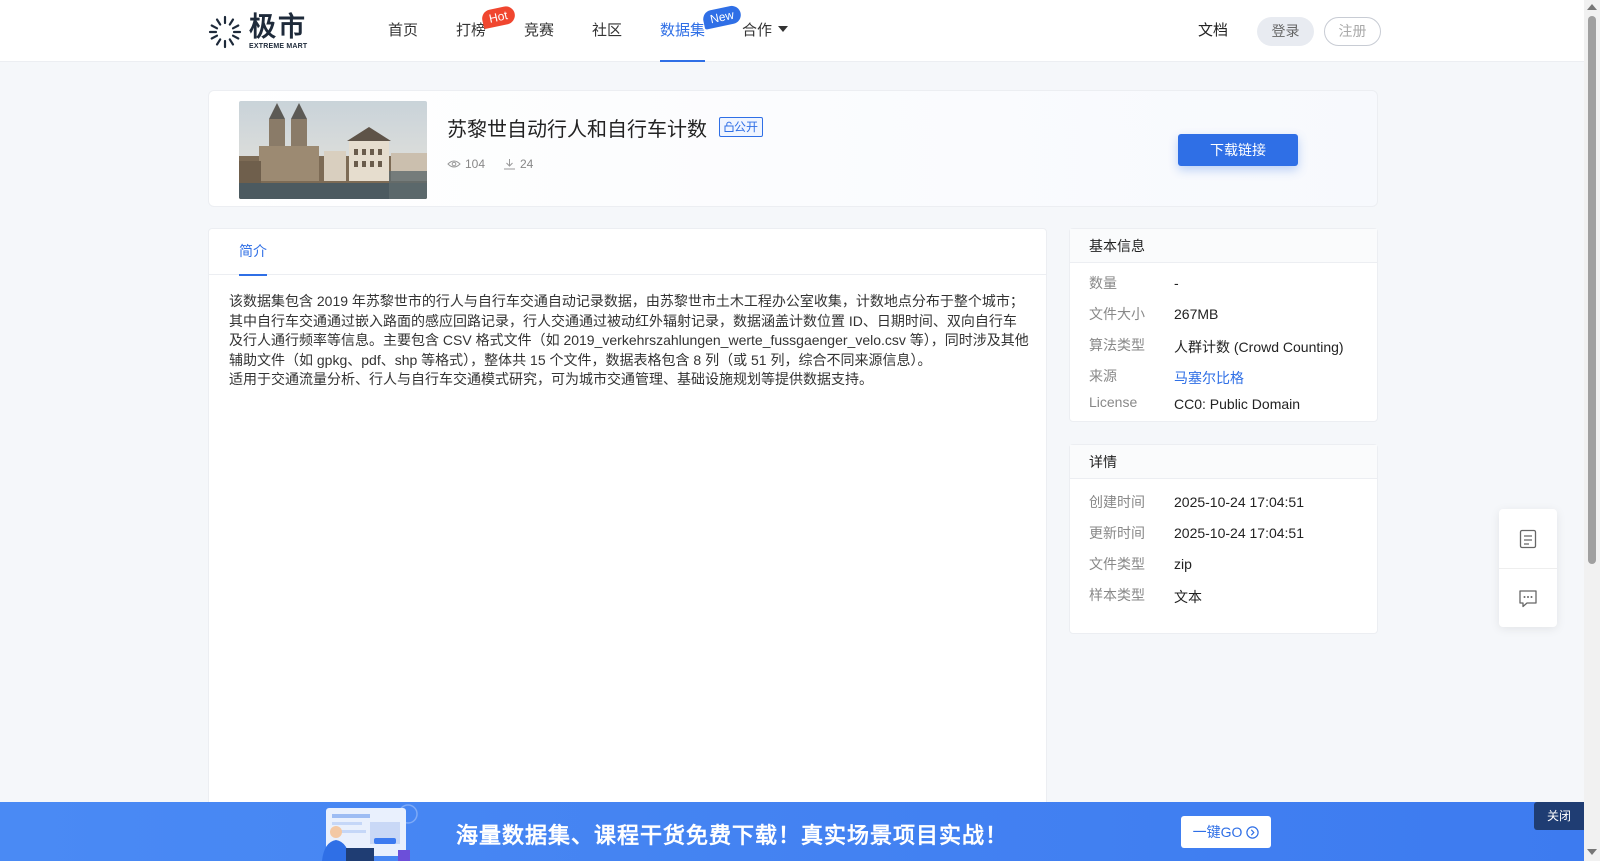  I want to click on eye-icon, so click(454, 164).